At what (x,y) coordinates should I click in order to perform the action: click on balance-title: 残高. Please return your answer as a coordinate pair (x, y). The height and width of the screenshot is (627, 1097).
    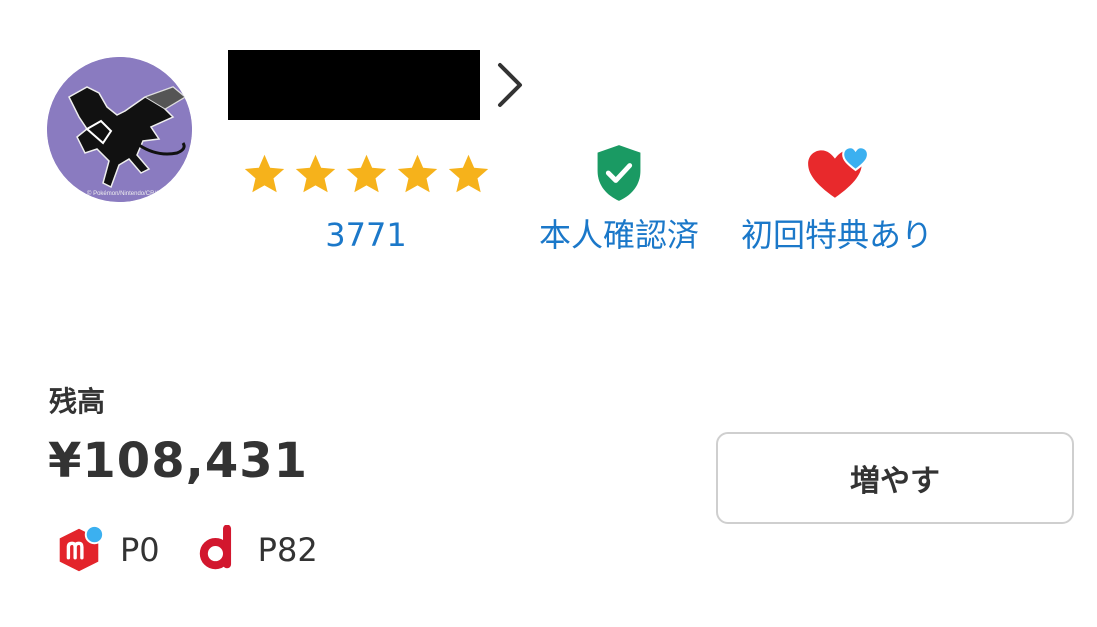
    Looking at the image, I should click on (77, 401).